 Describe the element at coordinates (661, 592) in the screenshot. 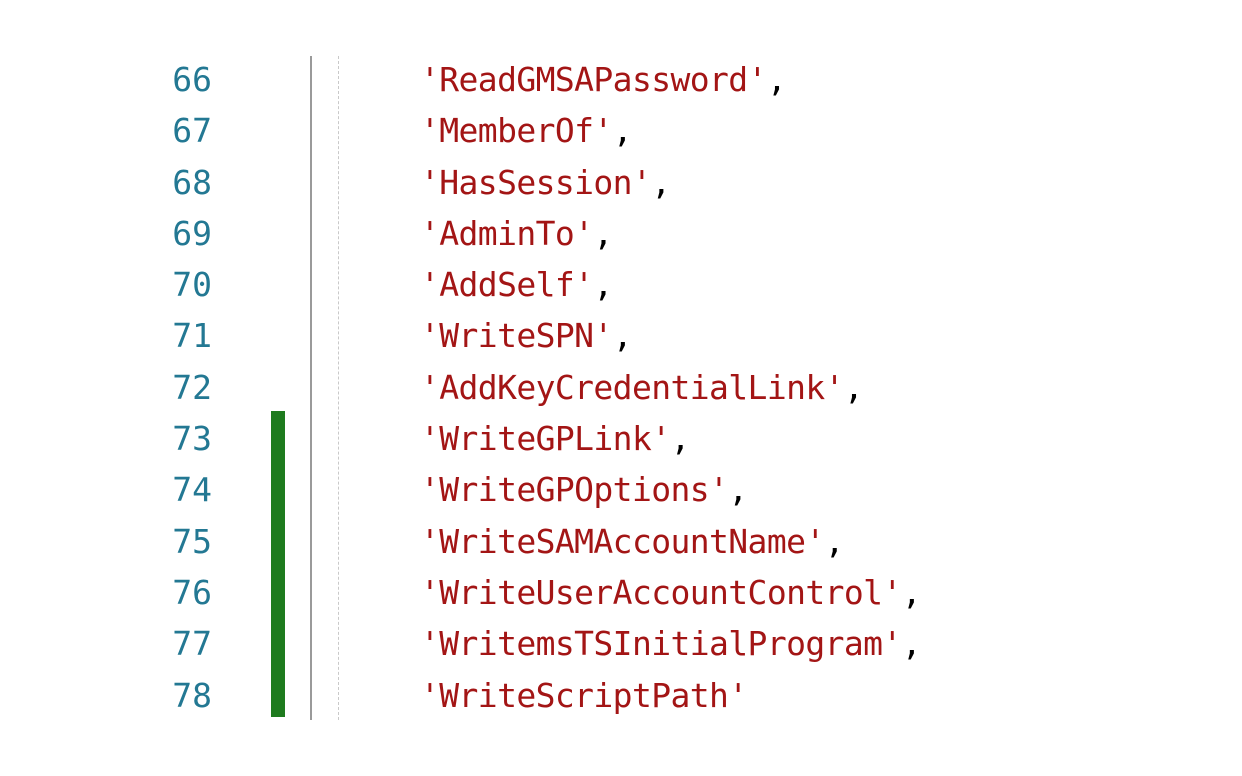

I see `string-literal: 'WriteUserAccountControl'` at that location.